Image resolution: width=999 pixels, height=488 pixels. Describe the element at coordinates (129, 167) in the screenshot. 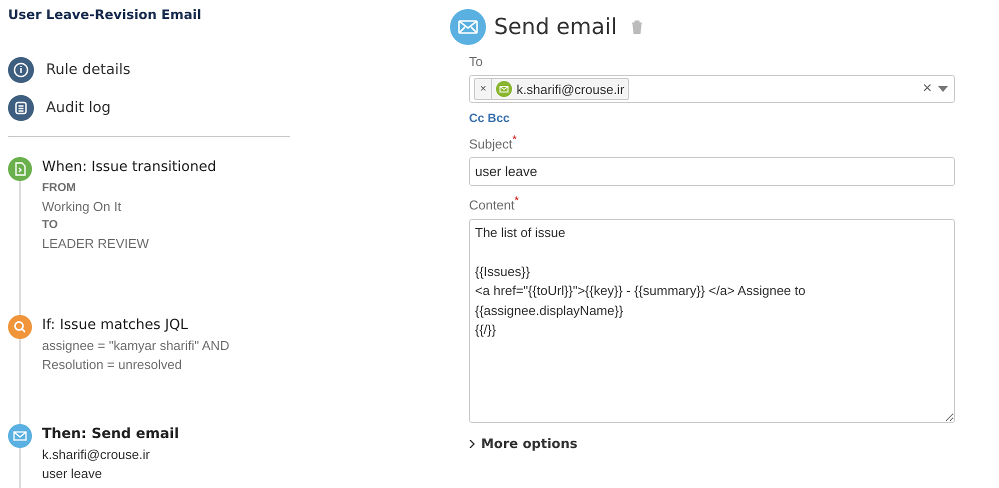

I see `step-title: When: Issue transitioned` at that location.